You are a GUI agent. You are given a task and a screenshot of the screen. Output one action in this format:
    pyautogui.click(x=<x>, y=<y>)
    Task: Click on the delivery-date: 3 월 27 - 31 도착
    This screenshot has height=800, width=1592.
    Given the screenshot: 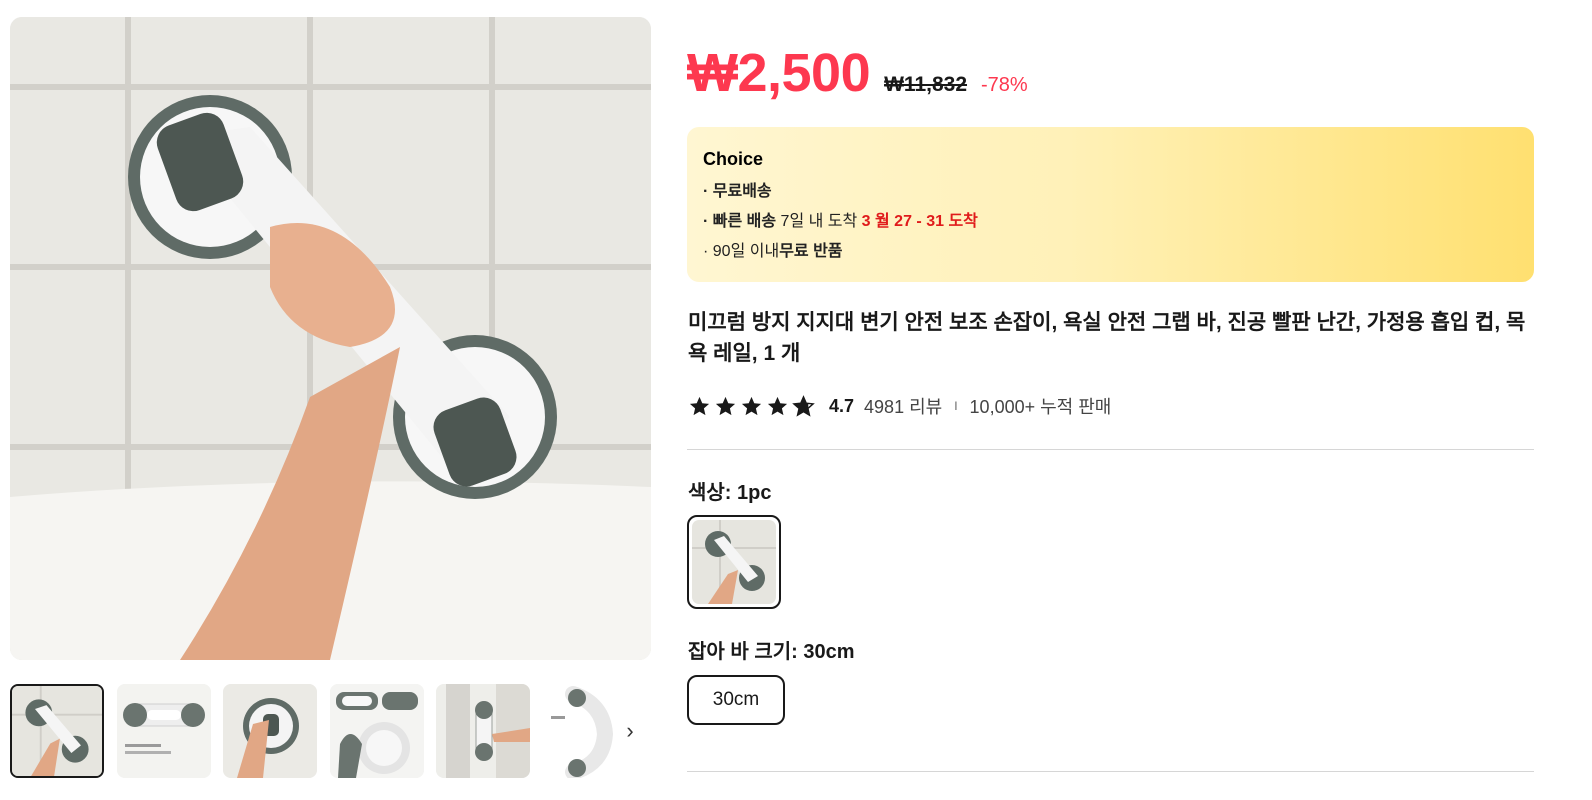 What is the action you would take?
    pyautogui.click(x=919, y=221)
    